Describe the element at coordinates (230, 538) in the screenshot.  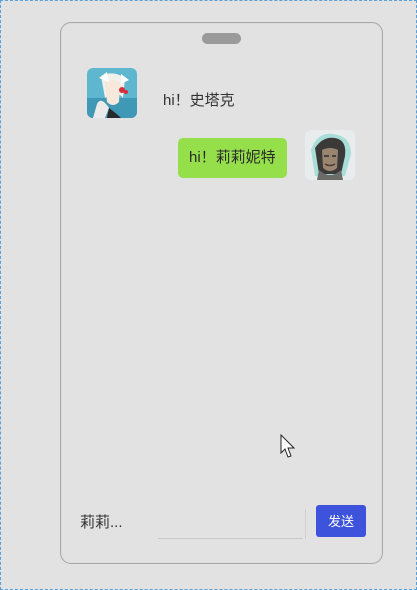
I see `input-underline` at that location.